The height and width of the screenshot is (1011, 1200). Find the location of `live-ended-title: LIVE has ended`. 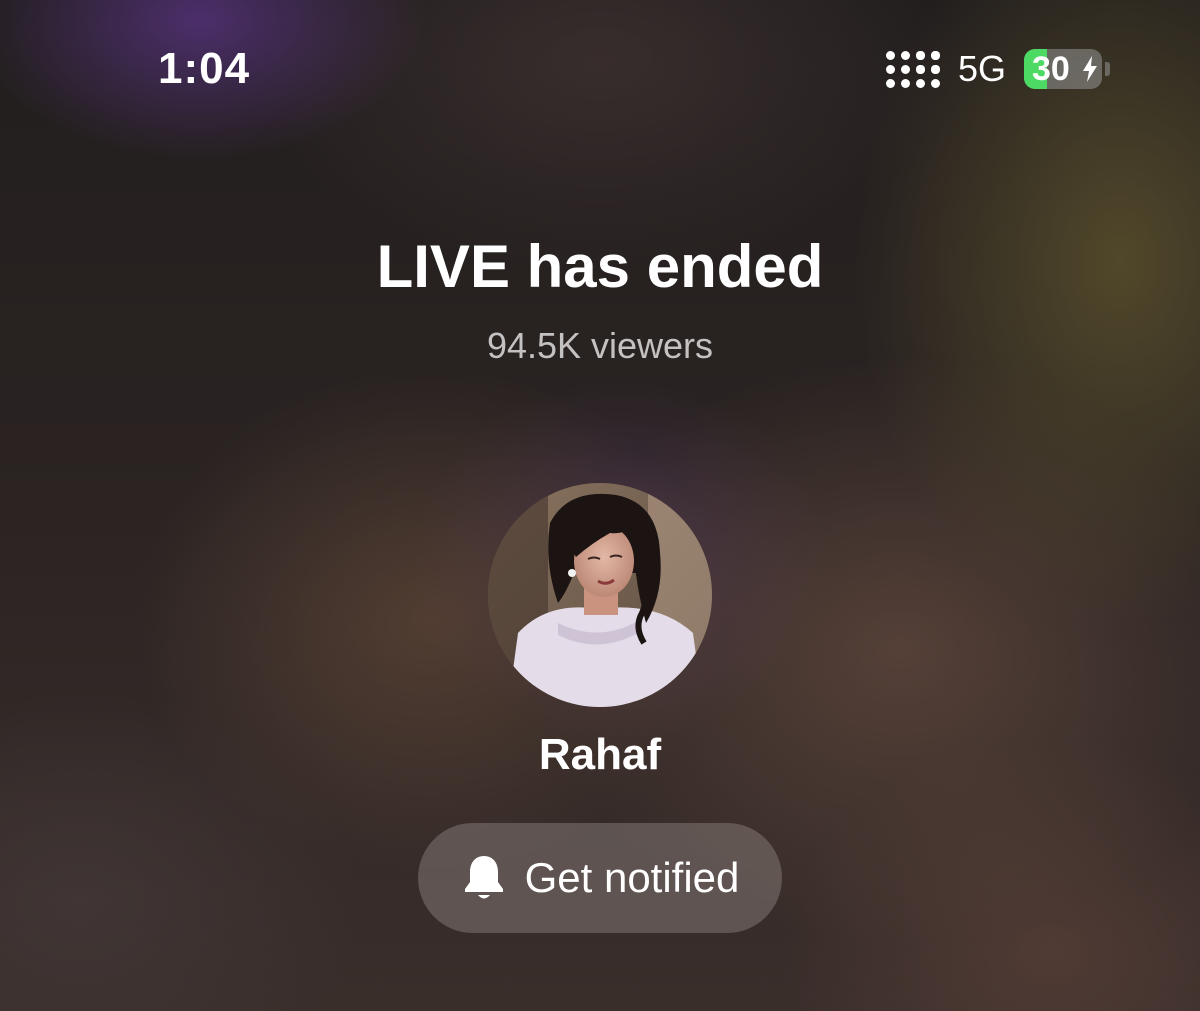

live-ended-title: LIVE has ended is located at coordinates (600, 266).